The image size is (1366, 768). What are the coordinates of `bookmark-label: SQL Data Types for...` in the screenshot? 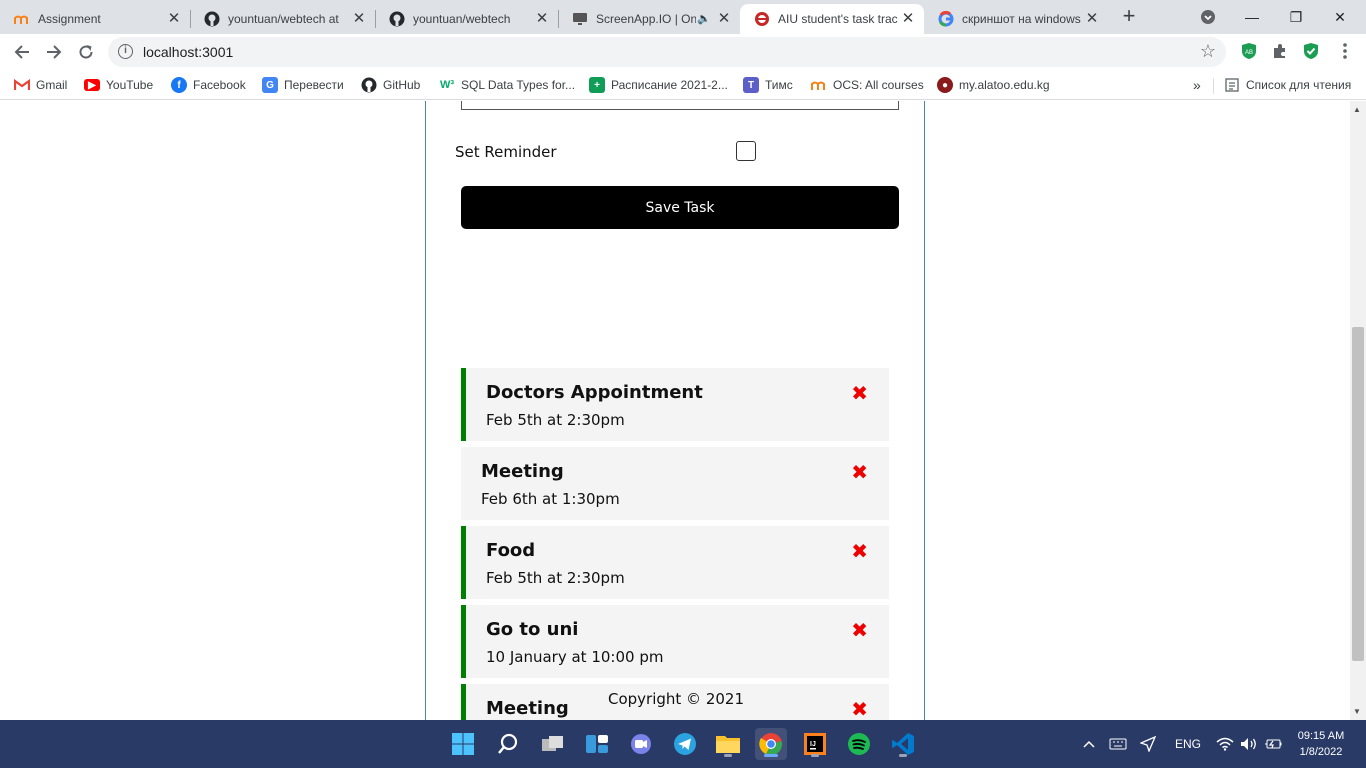 It's located at (518, 85).